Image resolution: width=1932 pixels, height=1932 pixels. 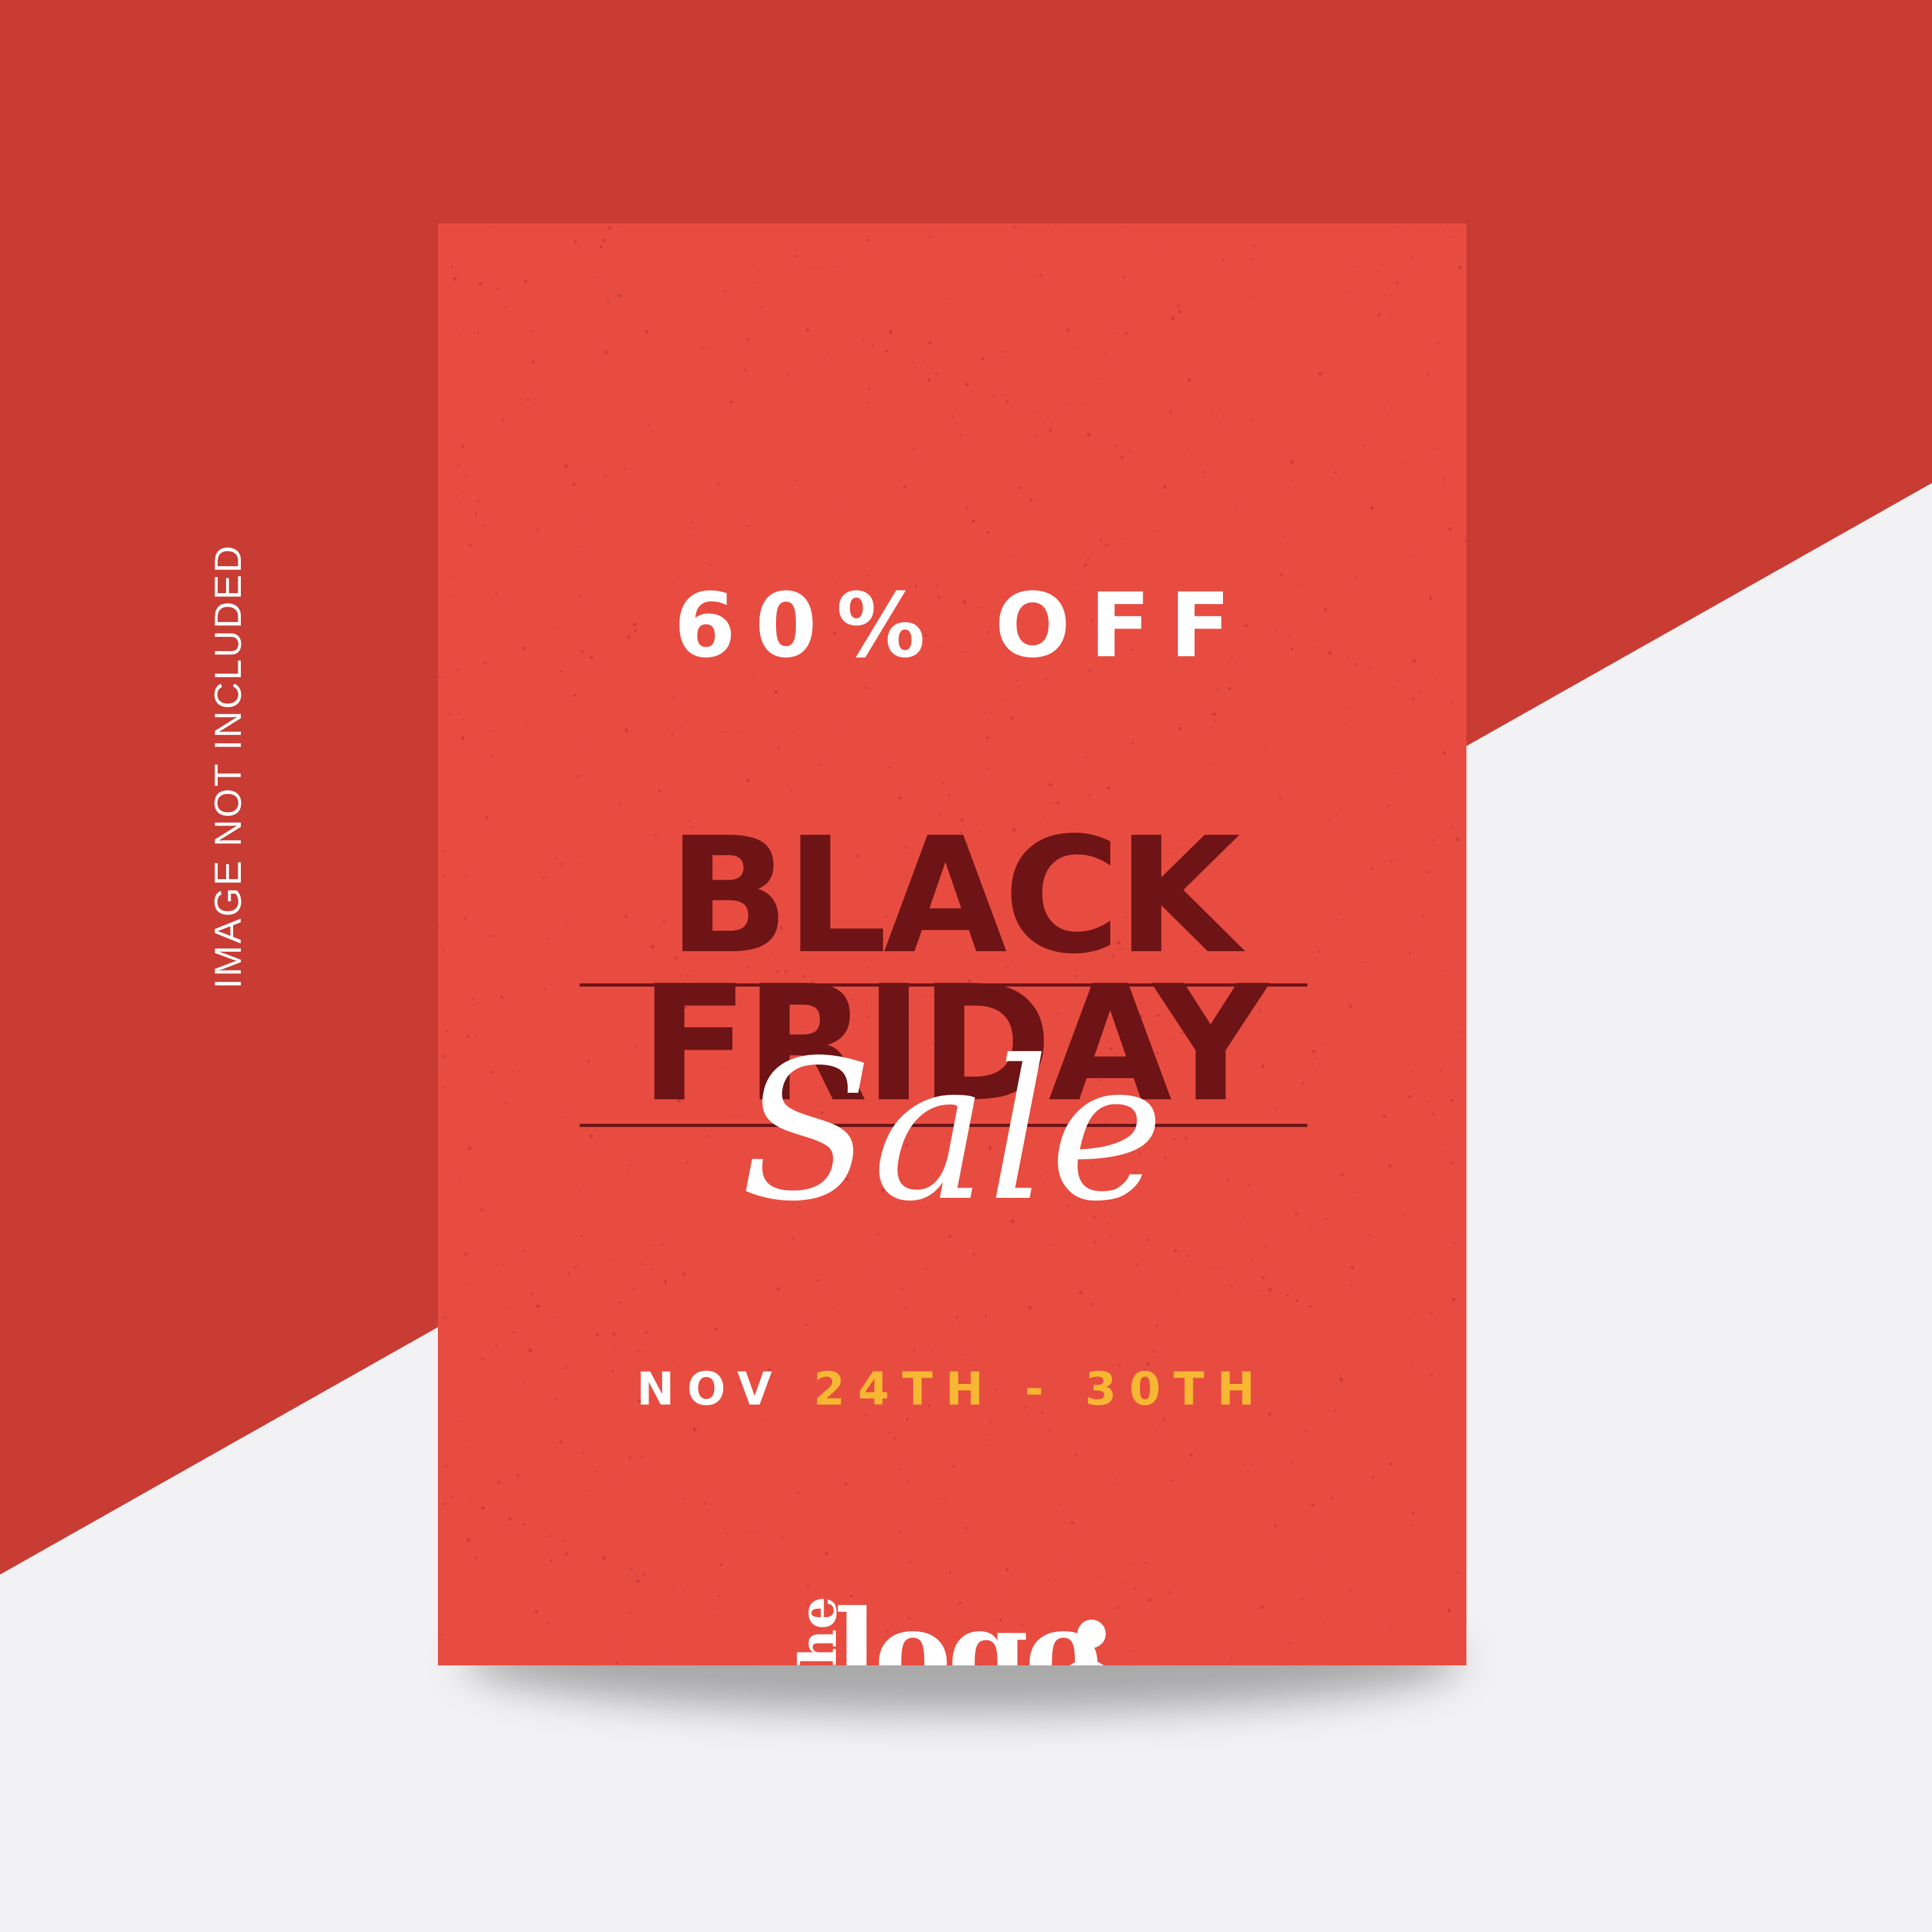 I want to click on logo-word: logo, so click(x=968, y=1626).